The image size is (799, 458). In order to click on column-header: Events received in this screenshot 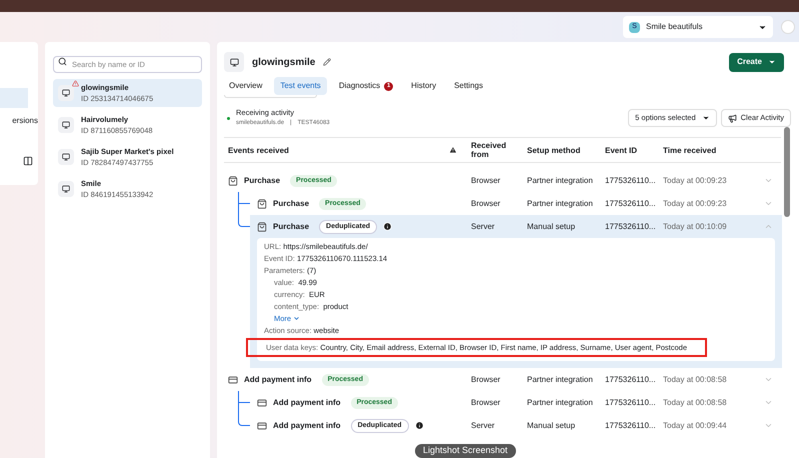, I will do `click(258, 150)`.